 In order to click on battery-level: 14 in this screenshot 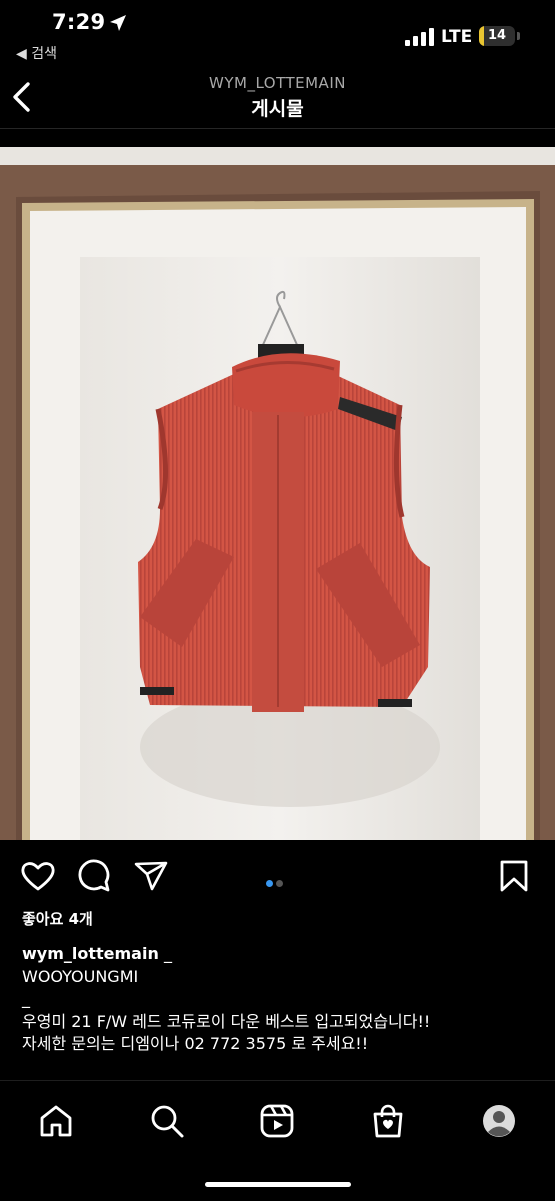, I will do `click(497, 35)`.